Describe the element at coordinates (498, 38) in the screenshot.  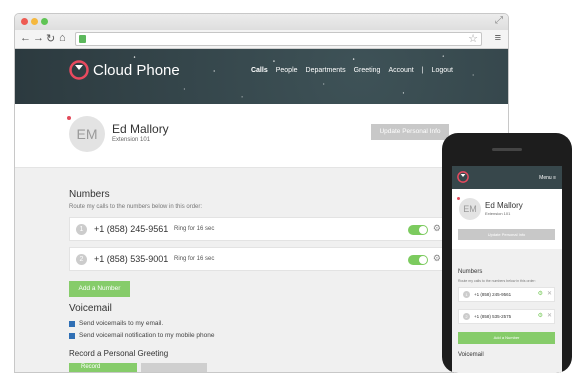
I see `menu-icon: ≡` at that location.